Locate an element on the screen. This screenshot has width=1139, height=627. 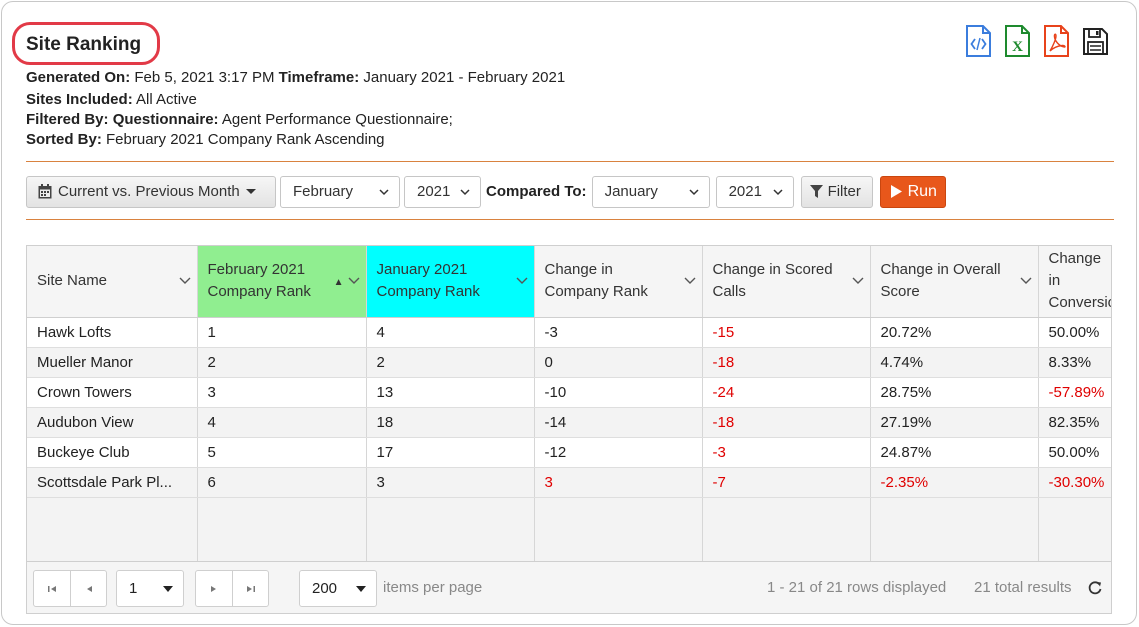
column-header-feb-rank: February 2021 Company Rank ▲ is located at coordinates (282, 282).